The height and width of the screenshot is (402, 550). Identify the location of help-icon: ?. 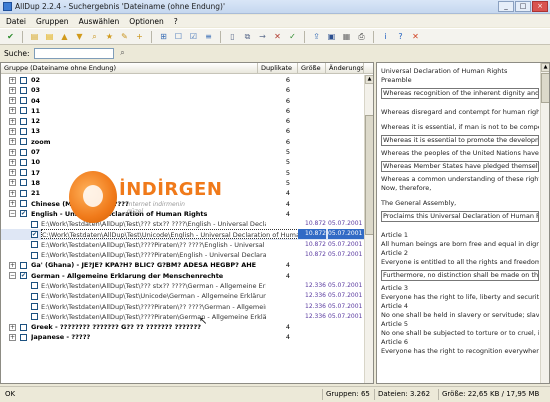
(400, 36).